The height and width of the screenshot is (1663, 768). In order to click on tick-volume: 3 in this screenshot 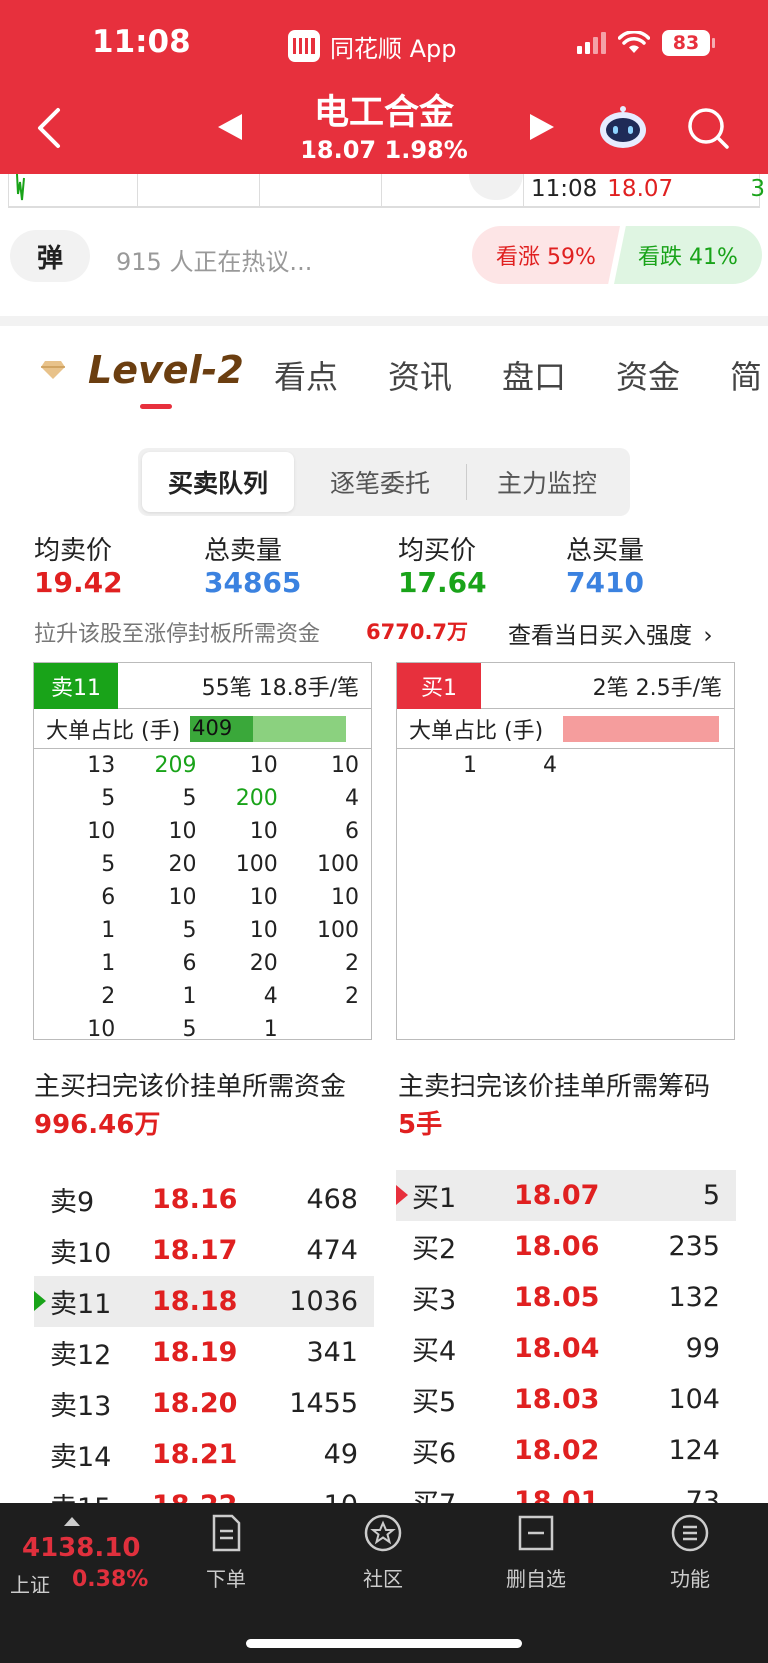, I will do `click(757, 189)`.